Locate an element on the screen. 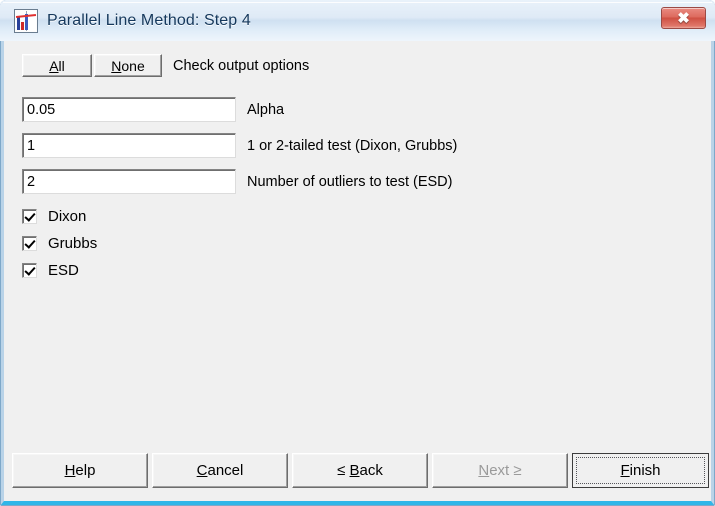 This screenshot has height=506, width=715. tails-label: 1 or 2-tailed test (Dixon, Grubbs) is located at coordinates (352, 145).